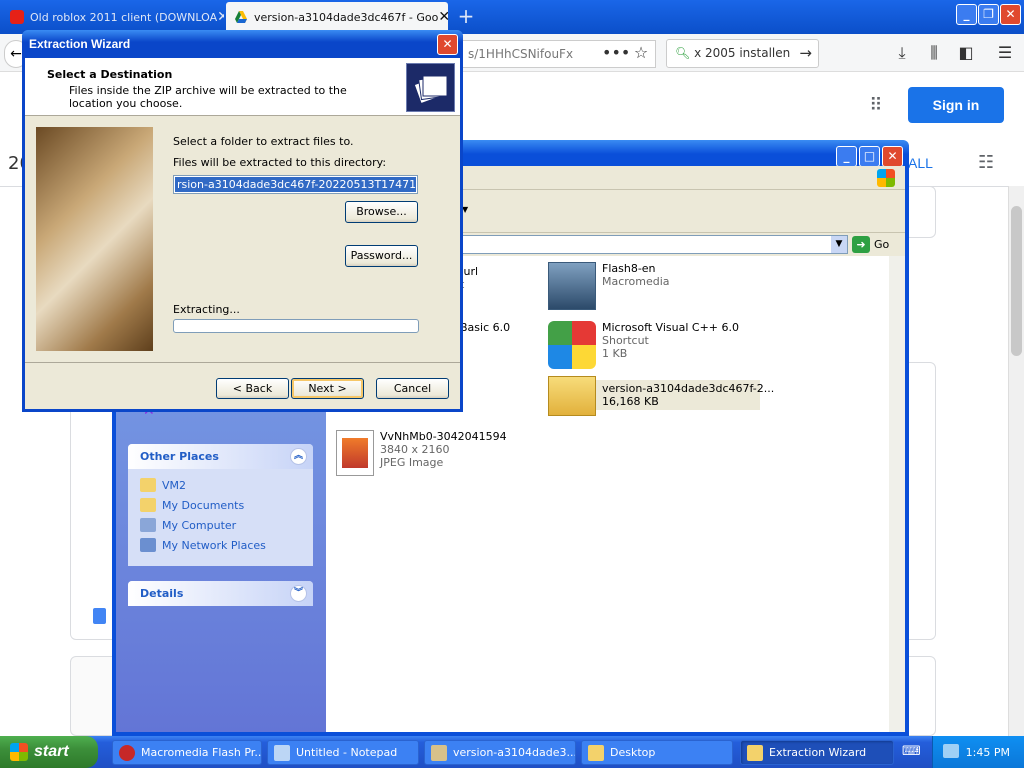  What do you see at coordinates (298, 593) in the screenshot?
I see `expand-icon: ︾` at bounding box center [298, 593].